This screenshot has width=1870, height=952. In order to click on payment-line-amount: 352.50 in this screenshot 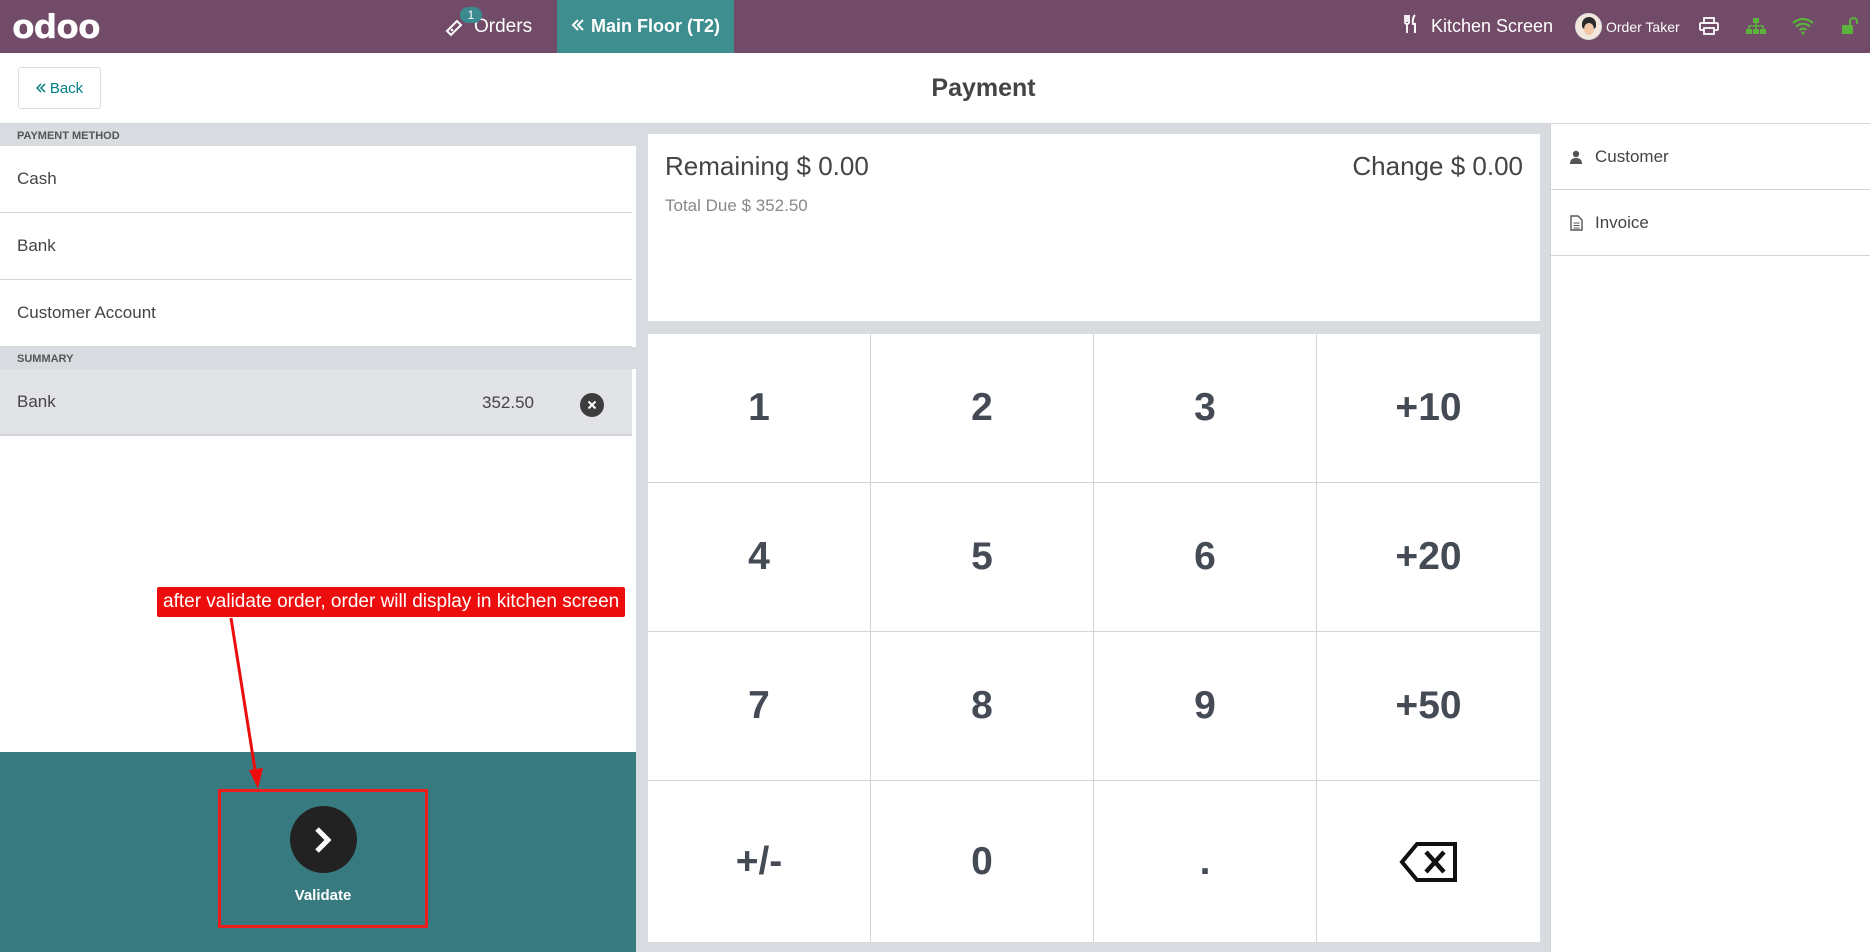, I will do `click(508, 402)`.